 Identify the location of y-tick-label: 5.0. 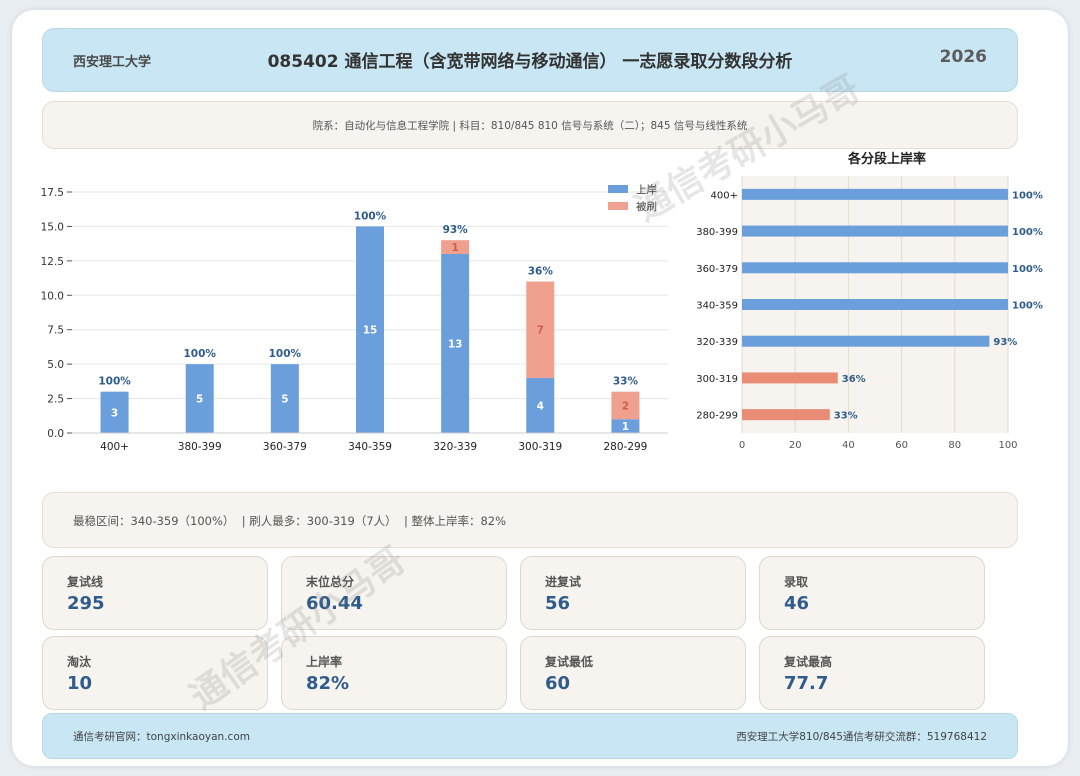
(55, 365).